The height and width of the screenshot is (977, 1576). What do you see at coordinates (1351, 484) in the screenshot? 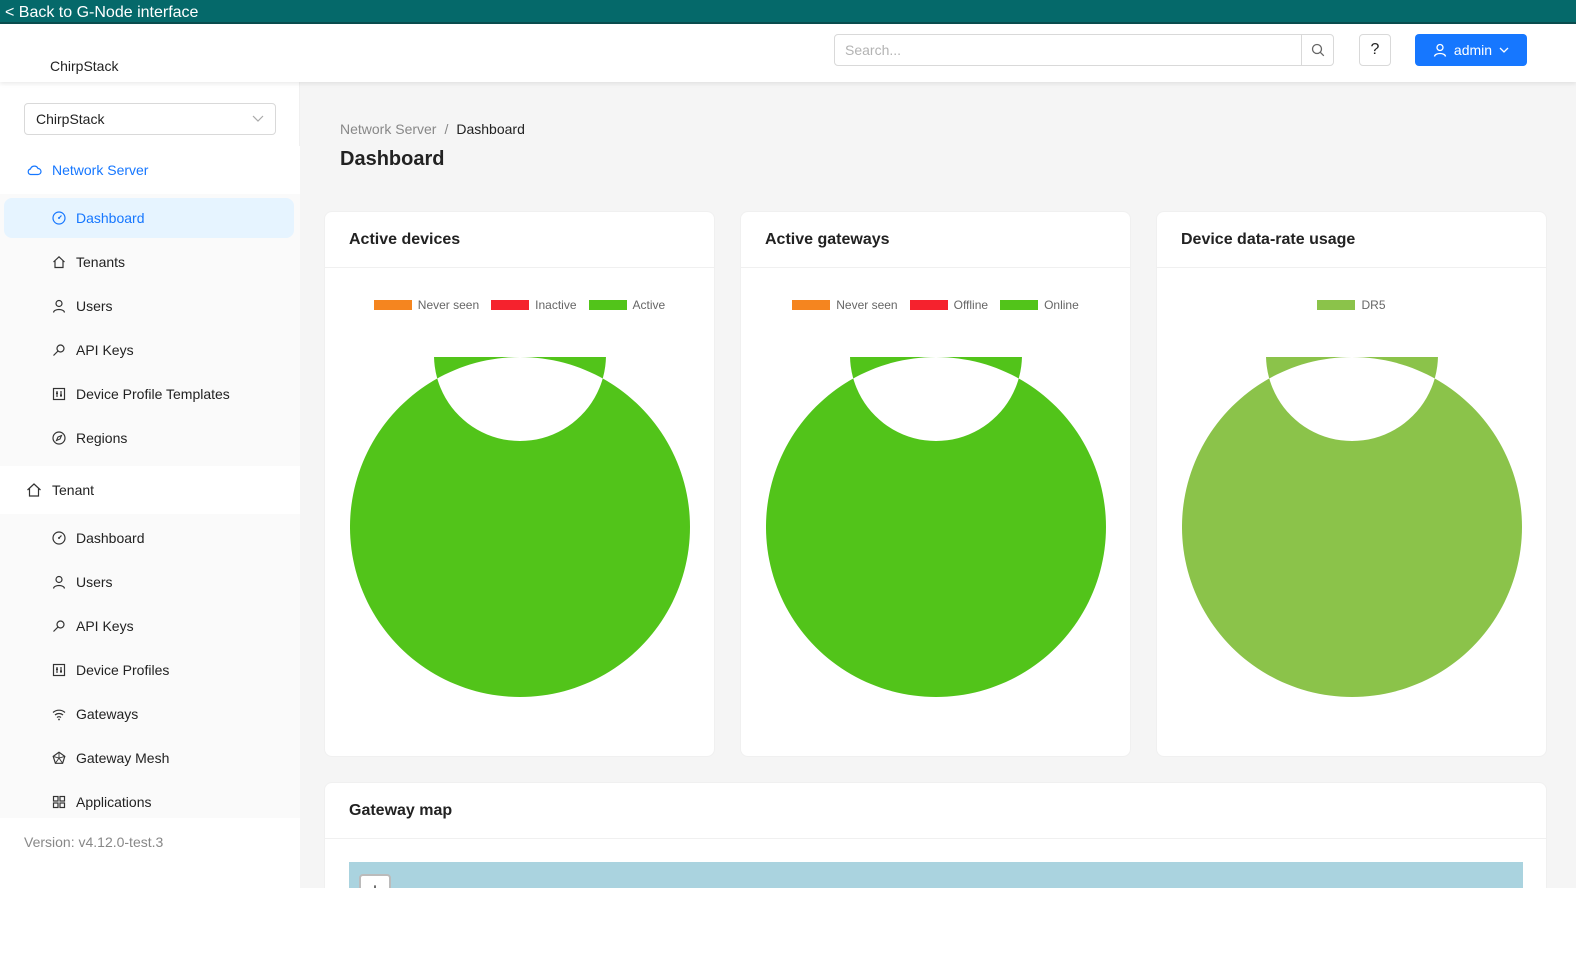
I see `data-rate-usage-card: Device data-rate usage DR5` at bounding box center [1351, 484].